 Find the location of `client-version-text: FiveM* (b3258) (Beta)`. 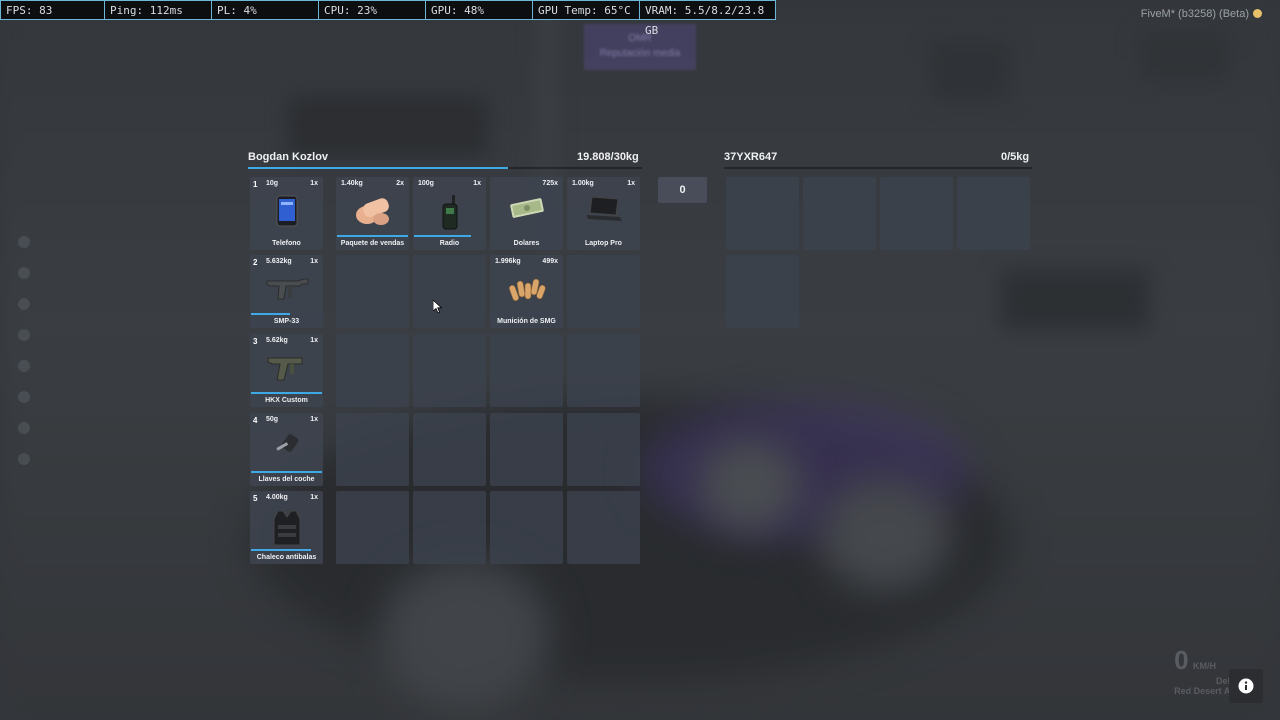

client-version-text: FiveM* (b3258) (Beta) is located at coordinates (1194, 14).